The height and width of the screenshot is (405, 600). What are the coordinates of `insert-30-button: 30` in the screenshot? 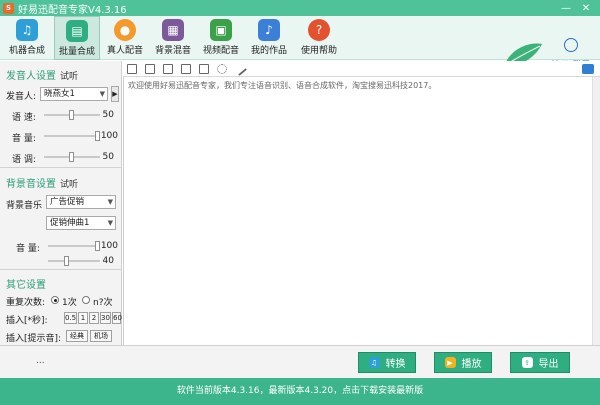 It's located at (105, 318).